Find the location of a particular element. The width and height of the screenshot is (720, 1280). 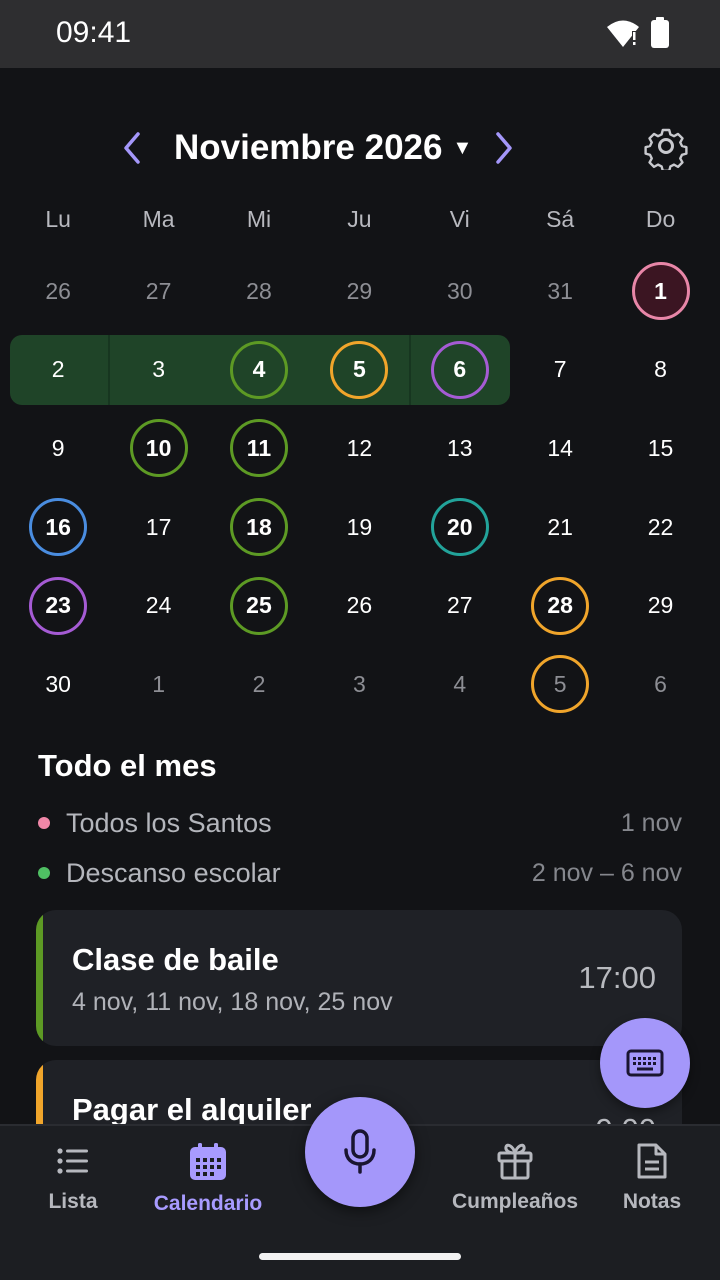

calendar-day: 18 is located at coordinates (259, 527).